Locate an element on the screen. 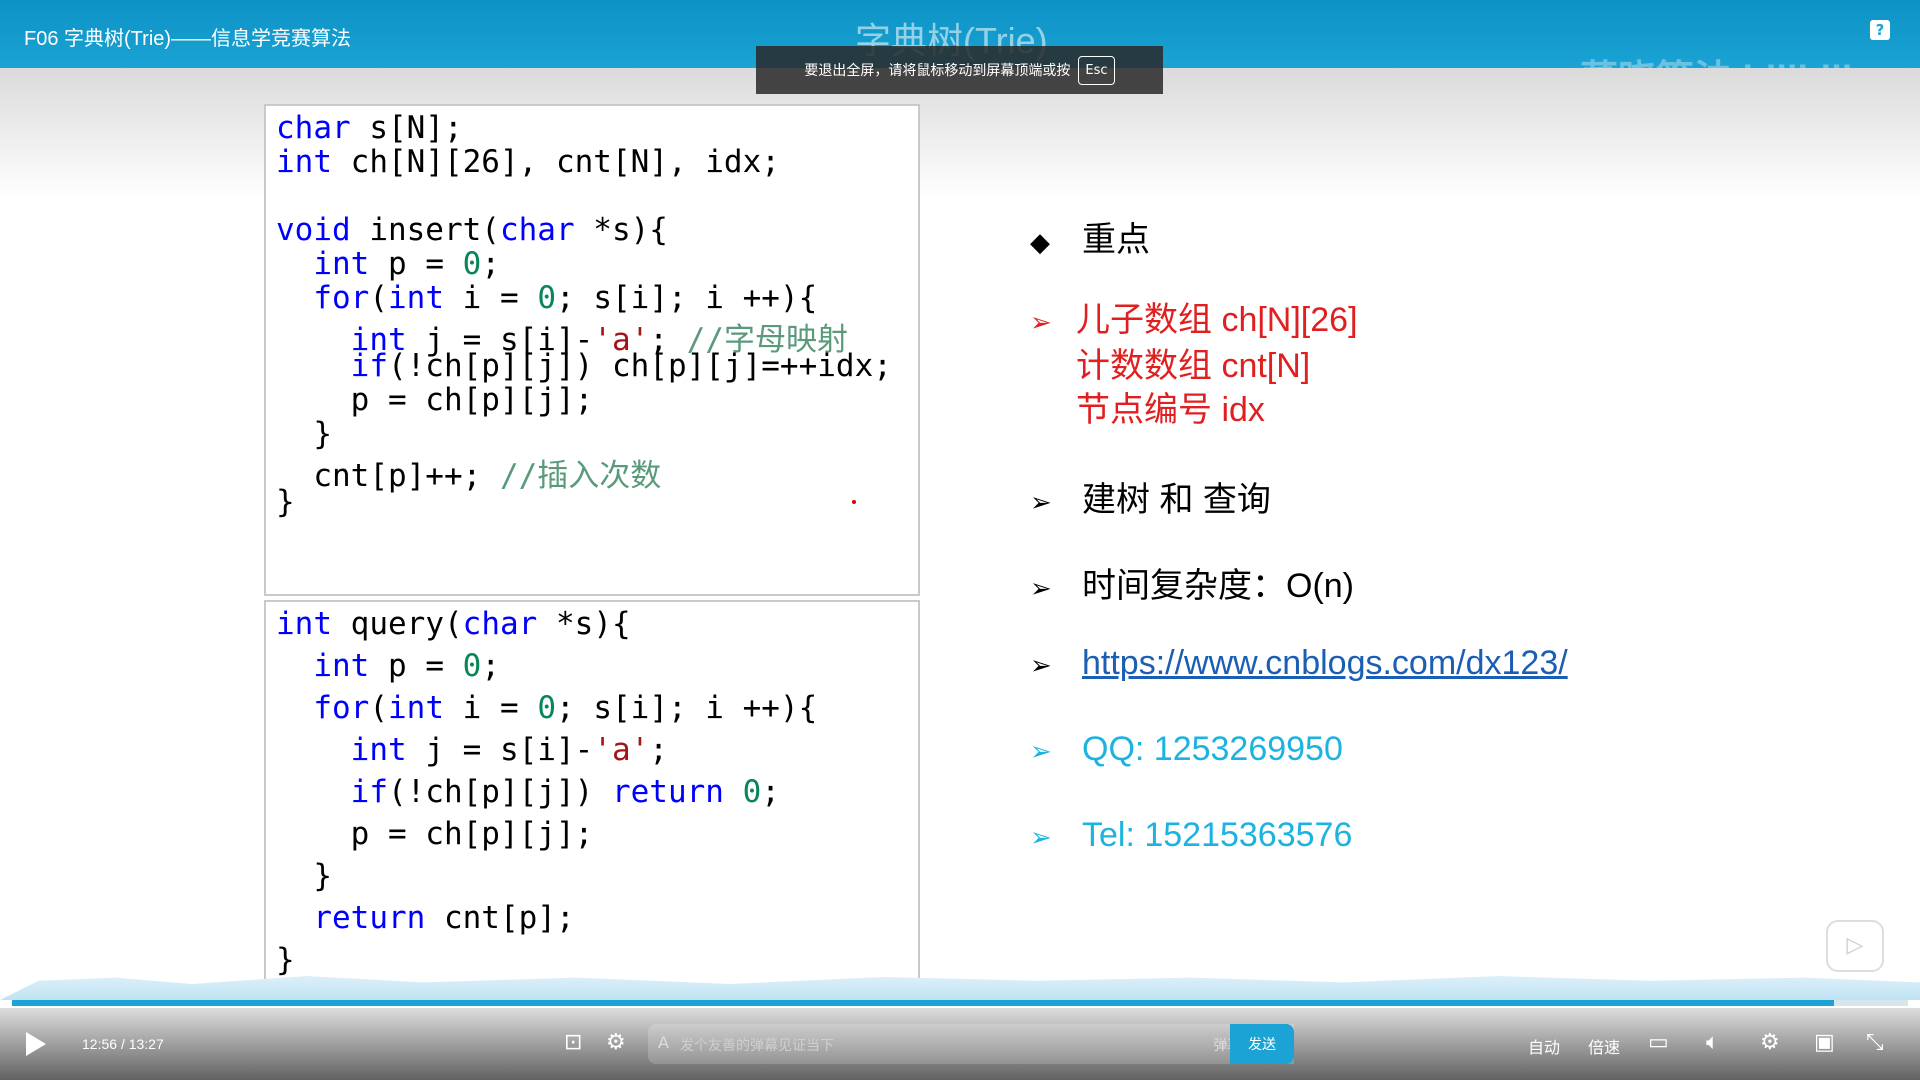 This screenshot has height=1080, width=1920. text-style-icon: A is located at coordinates (663, 1042).